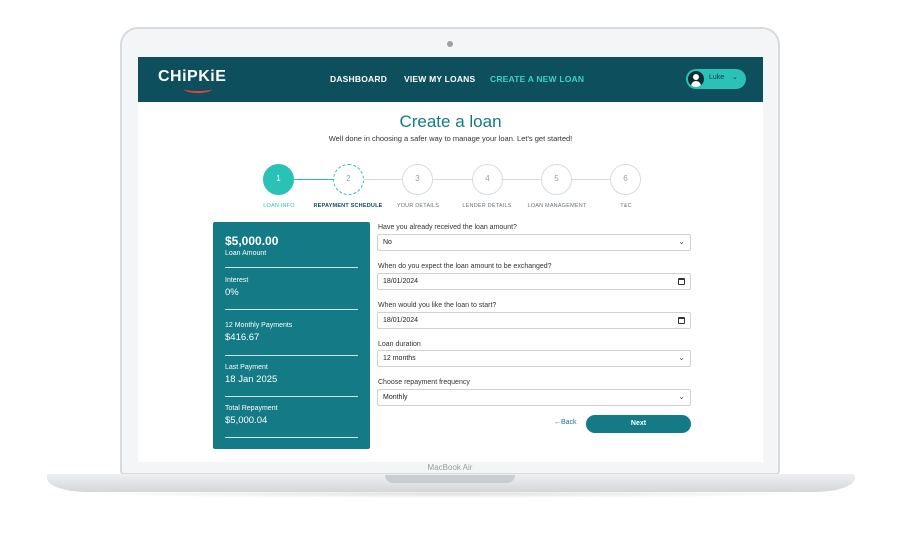 This screenshot has height=542, width=900. I want to click on summary-loan-amount: $5,000.00 Loan Amount, so click(291, 245).